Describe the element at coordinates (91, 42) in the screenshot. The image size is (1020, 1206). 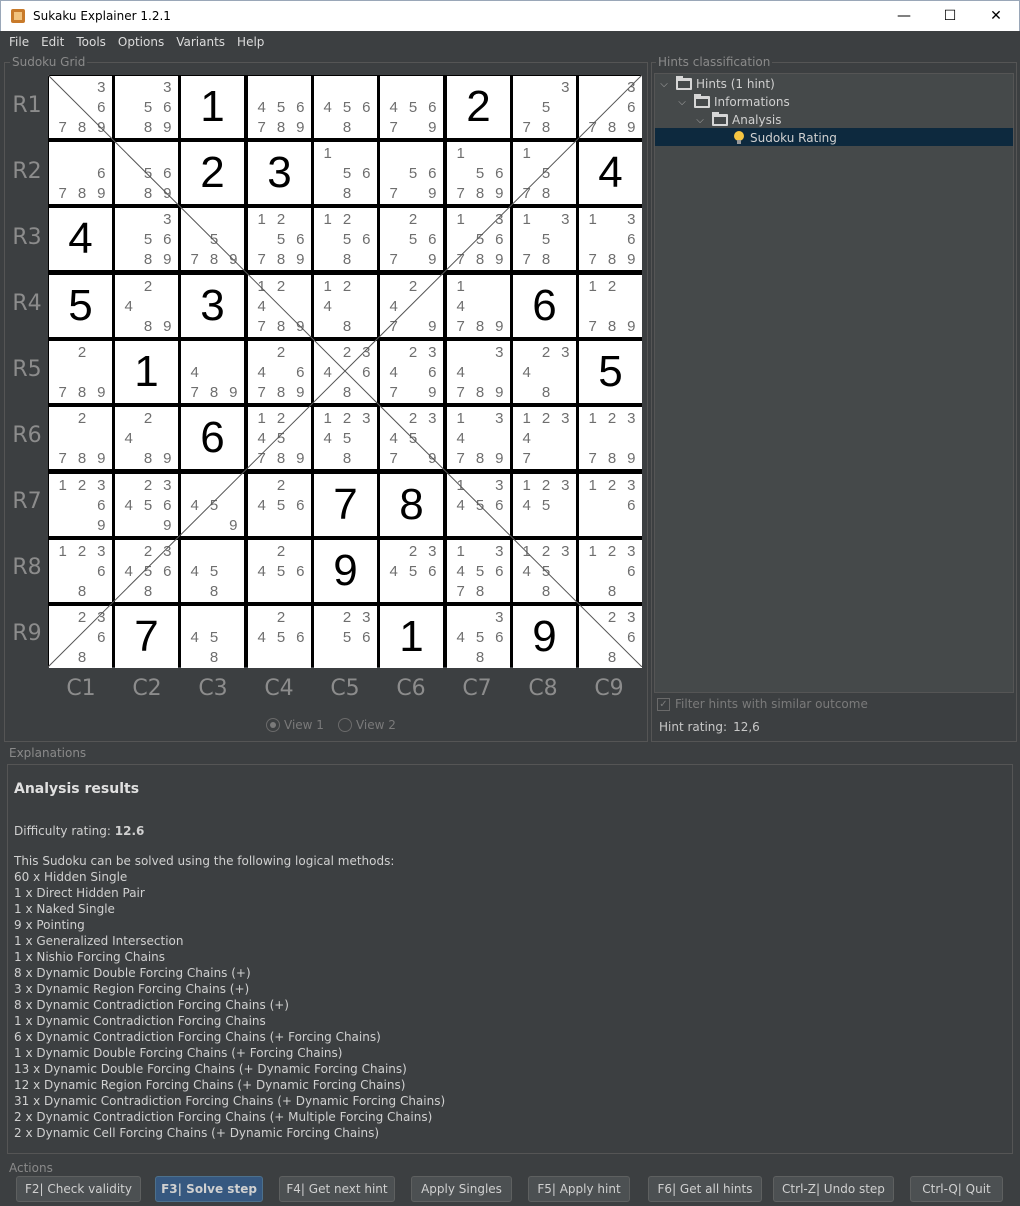
I see `menu-tools: Tools` at that location.